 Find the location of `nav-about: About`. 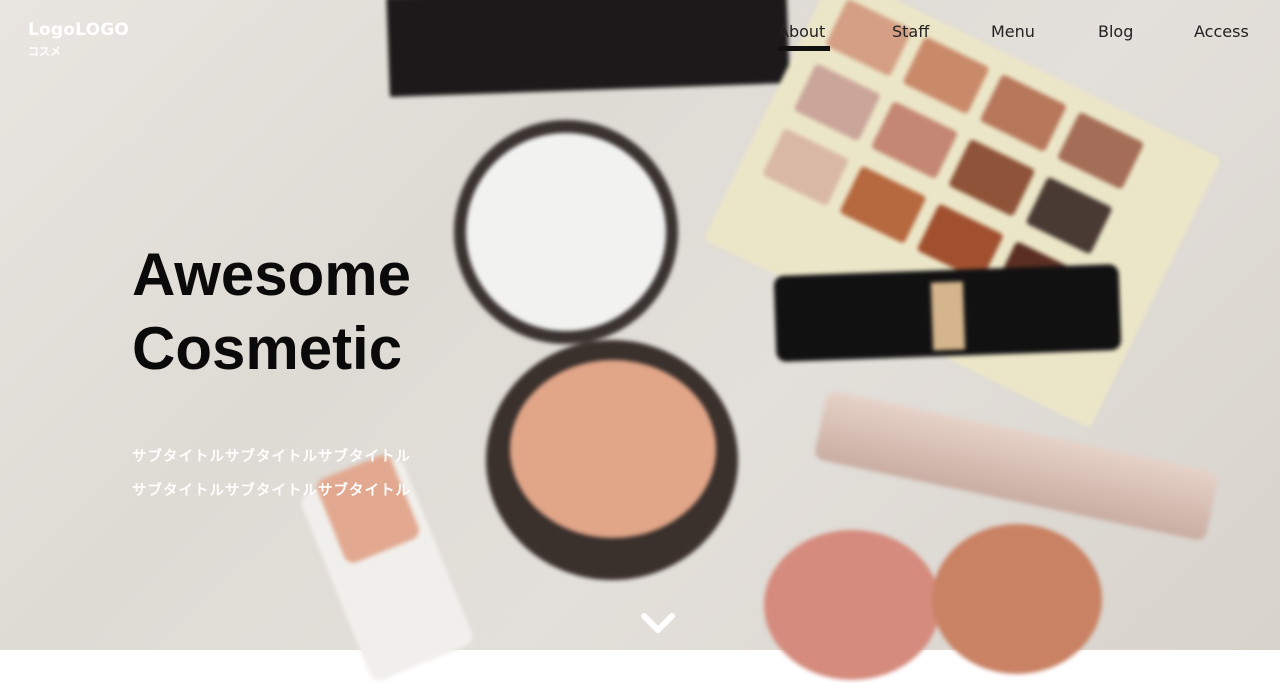

nav-about: About is located at coordinates (804, 36).